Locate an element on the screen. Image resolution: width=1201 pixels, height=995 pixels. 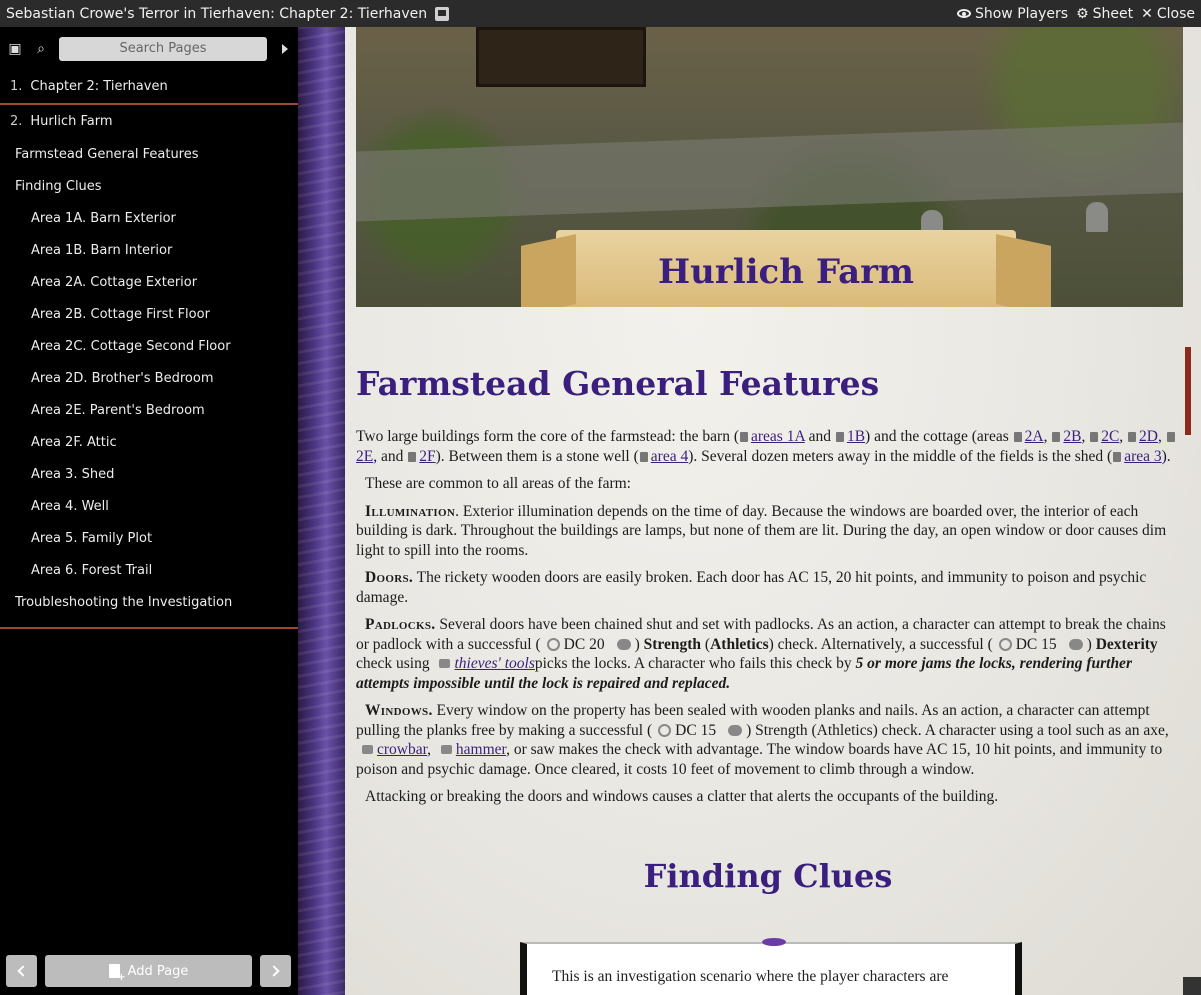
add-page-label: Add Page is located at coordinates (158, 971).